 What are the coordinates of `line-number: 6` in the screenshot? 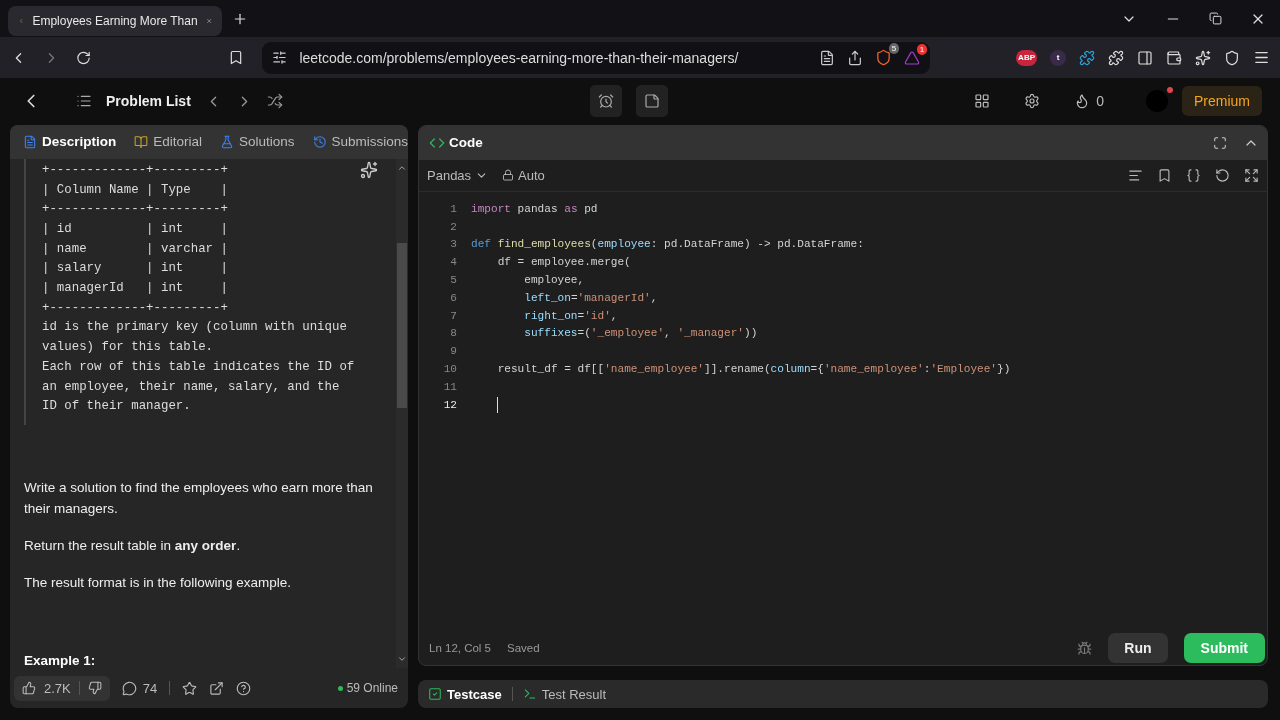 It's located at (453, 297).